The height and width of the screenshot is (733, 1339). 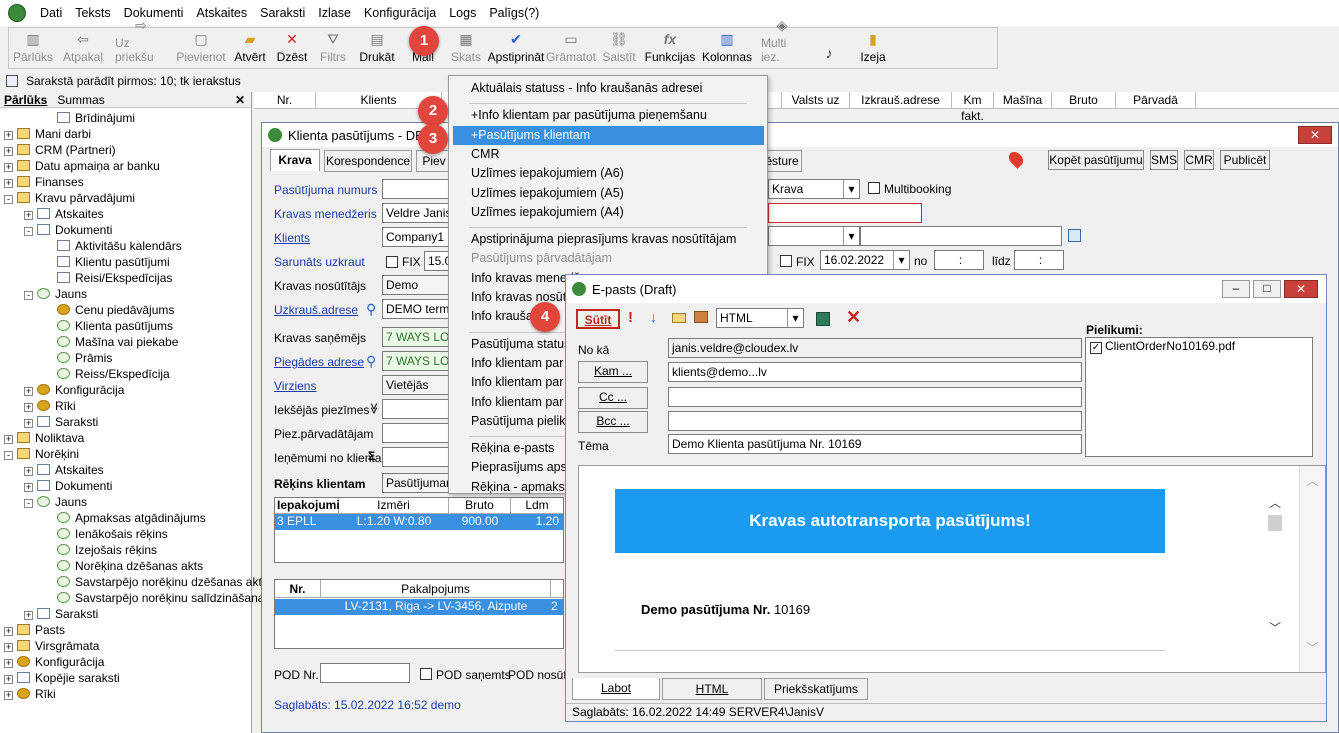 I want to click on menu-1: Teksts, so click(x=92, y=13).